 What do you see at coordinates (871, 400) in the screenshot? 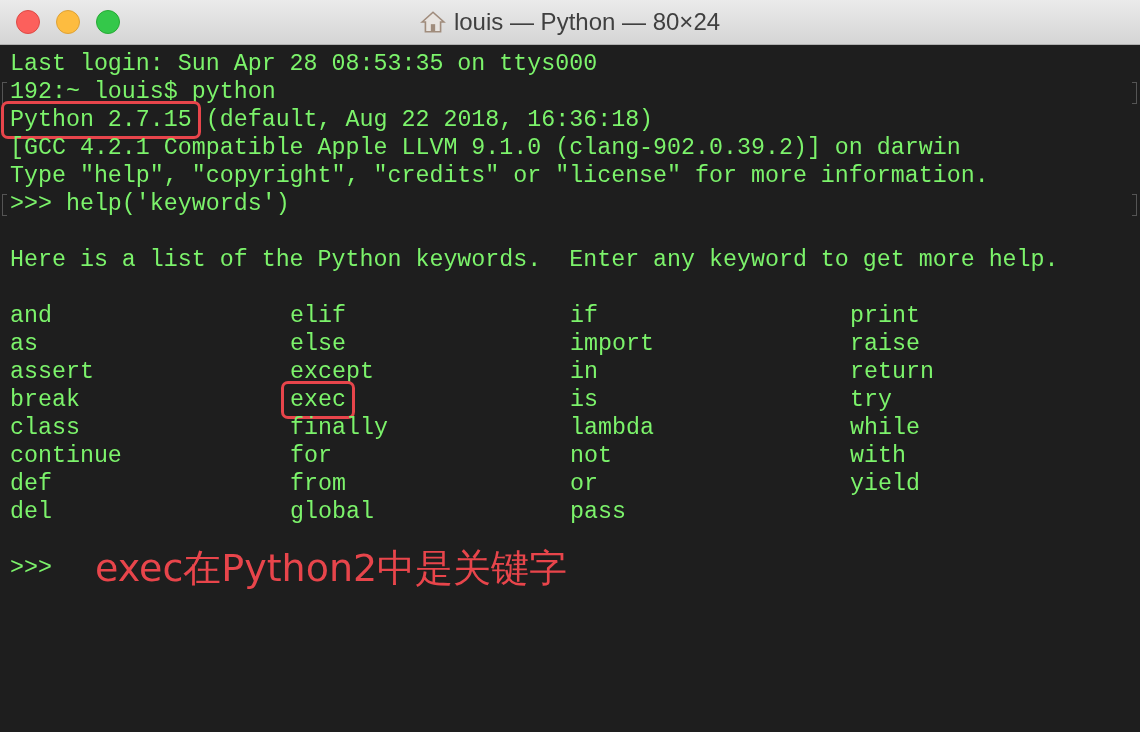
I see `keyword: try` at bounding box center [871, 400].